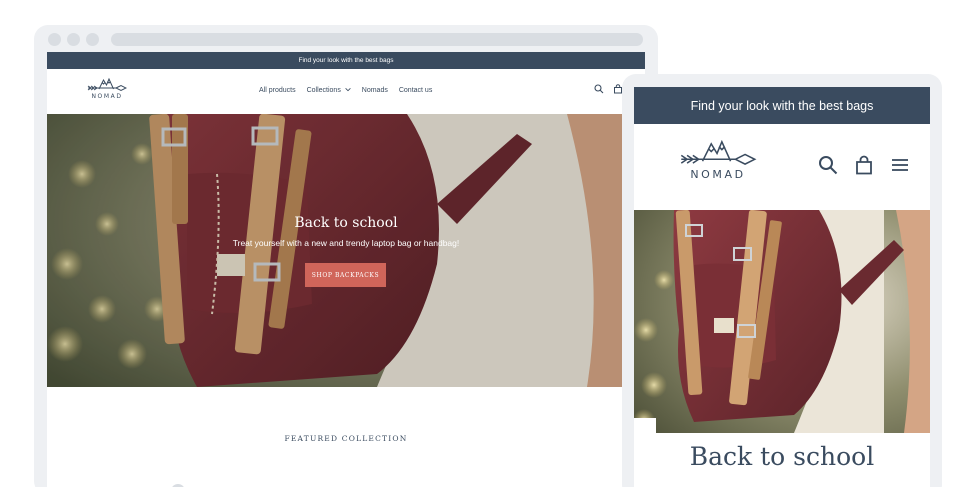 Image resolution: width=976 pixels, height=487 pixels. I want to click on announcement-bar: Find your look with the best bags, so click(346, 60).